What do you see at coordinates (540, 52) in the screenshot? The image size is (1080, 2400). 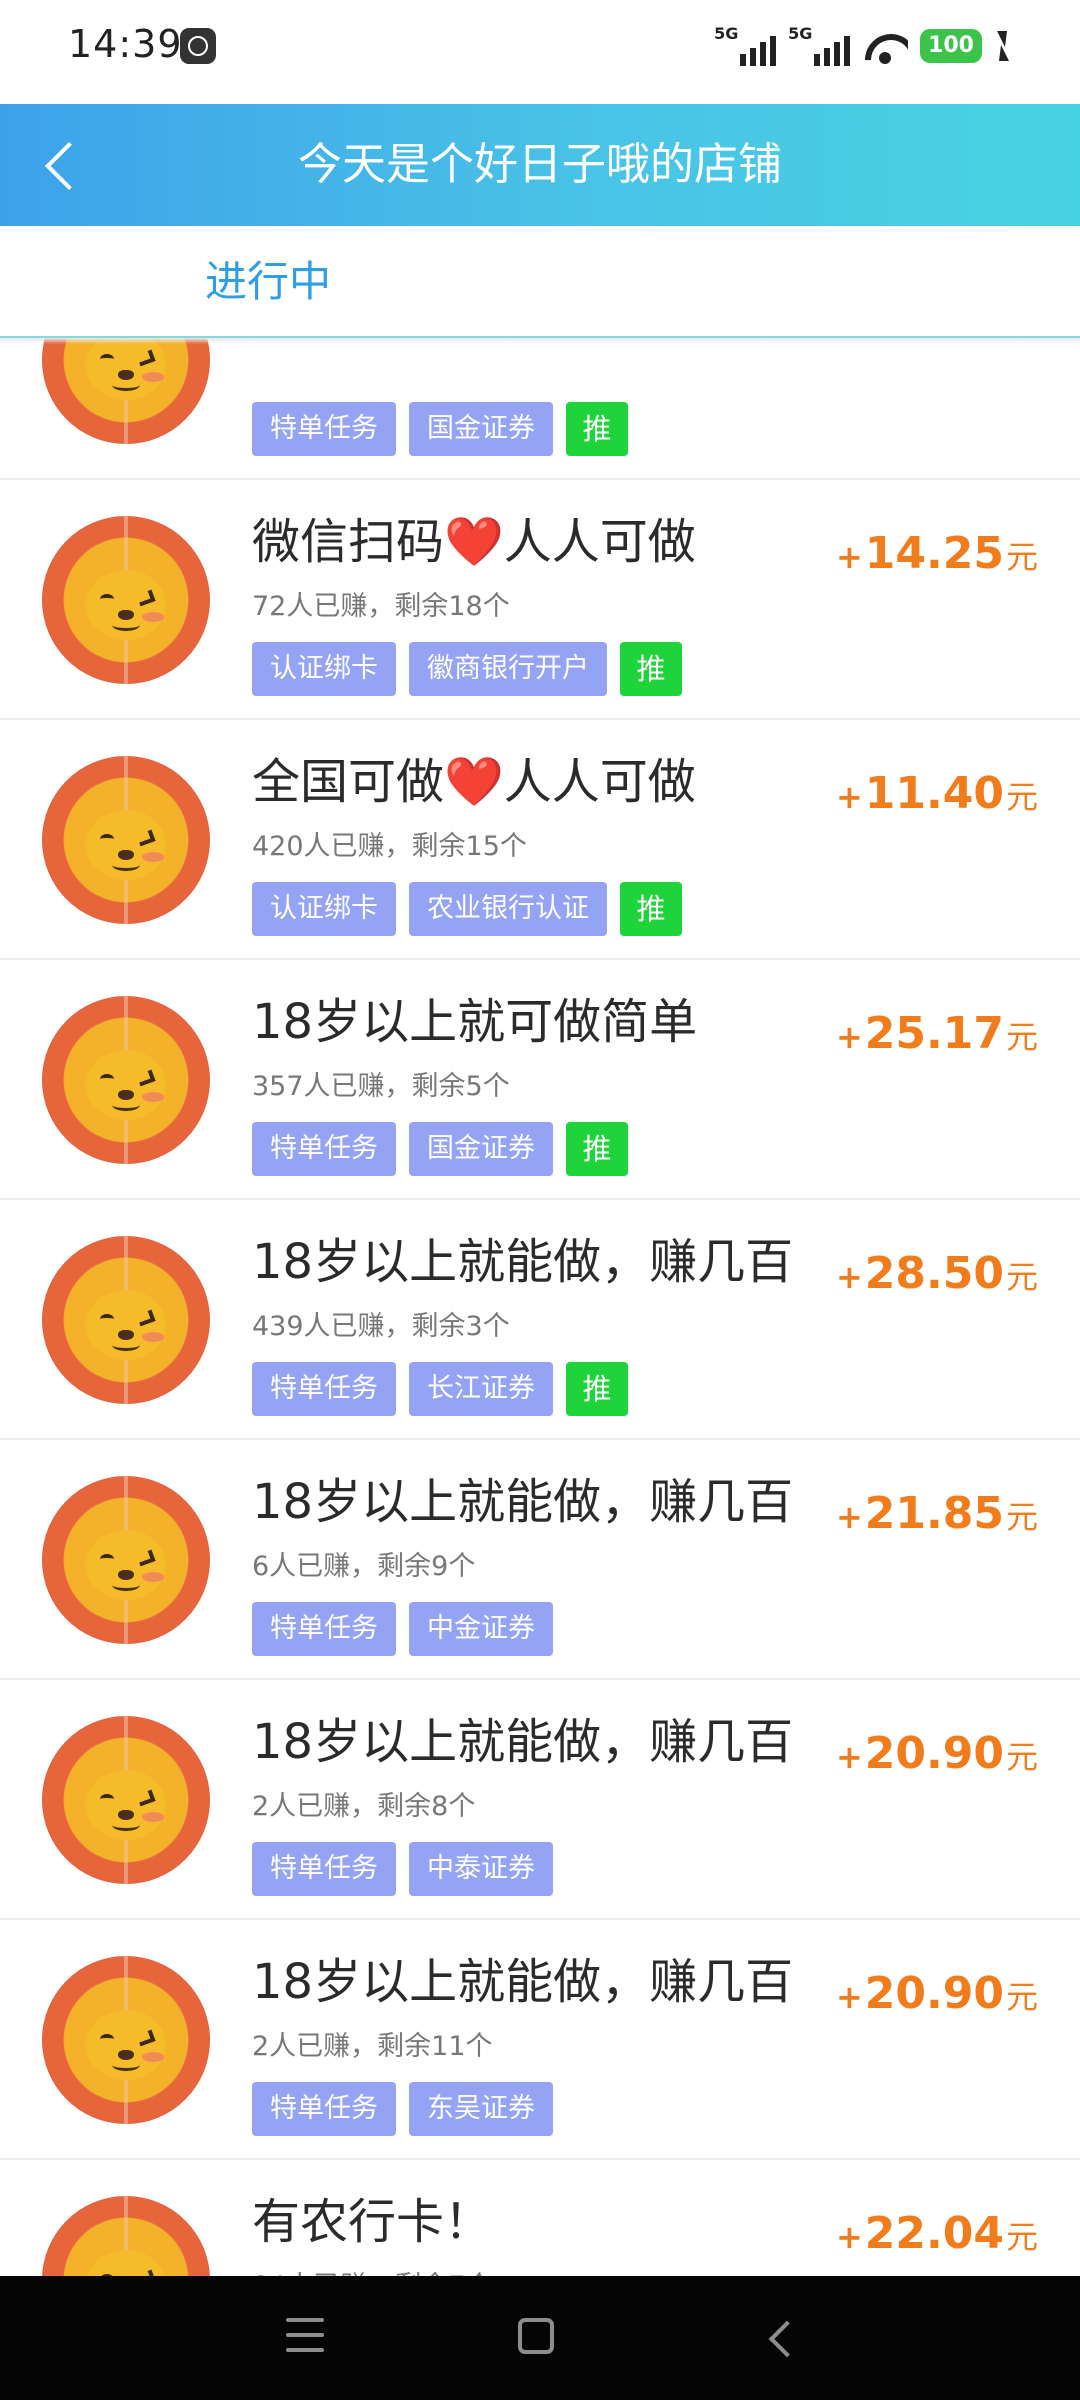 I see `status-bar: 14:39 5G 5G 100` at bounding box center [540, 52].